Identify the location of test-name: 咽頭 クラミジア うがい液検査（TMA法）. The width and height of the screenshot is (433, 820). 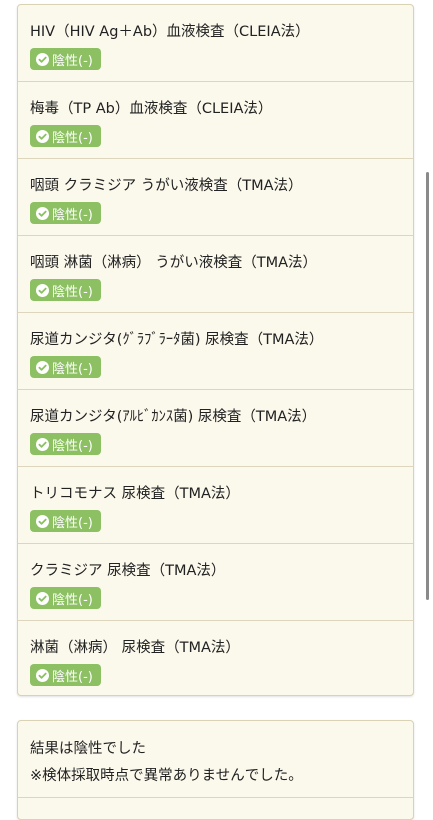
(166, 186).